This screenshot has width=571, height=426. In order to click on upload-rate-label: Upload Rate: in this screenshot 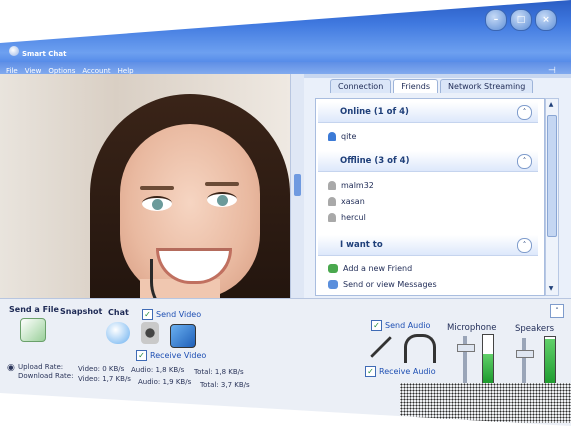, I will do `click(41, 367)`.